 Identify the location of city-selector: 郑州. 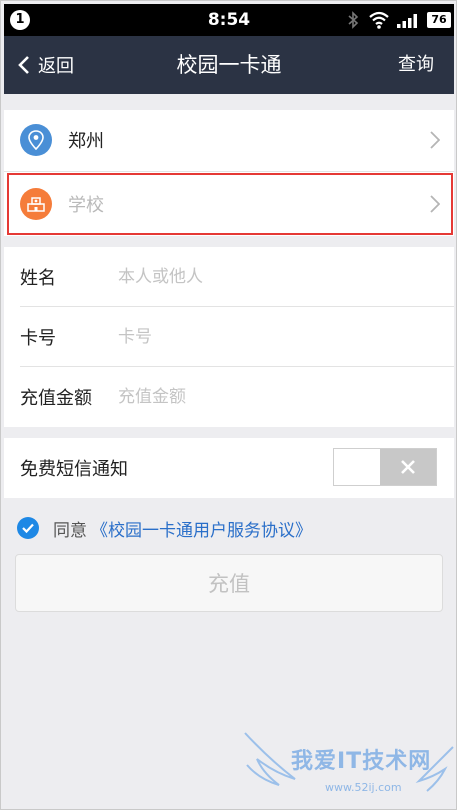
(229, 140).